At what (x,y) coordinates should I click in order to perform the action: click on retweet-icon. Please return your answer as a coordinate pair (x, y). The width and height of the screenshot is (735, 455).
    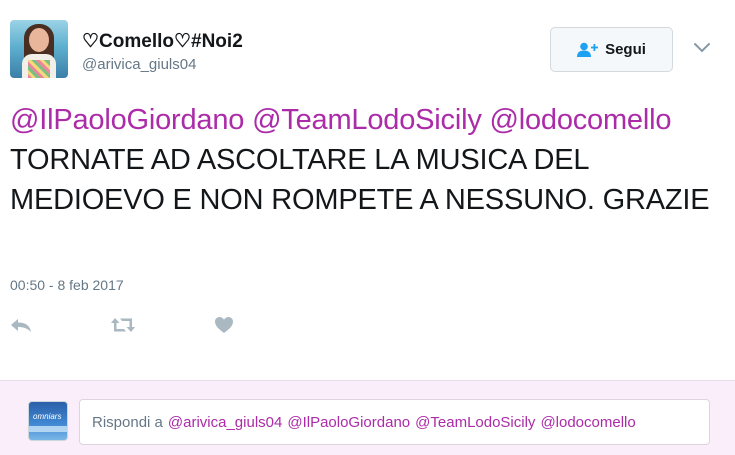
    Looking at the image, I should click on (123, 327).